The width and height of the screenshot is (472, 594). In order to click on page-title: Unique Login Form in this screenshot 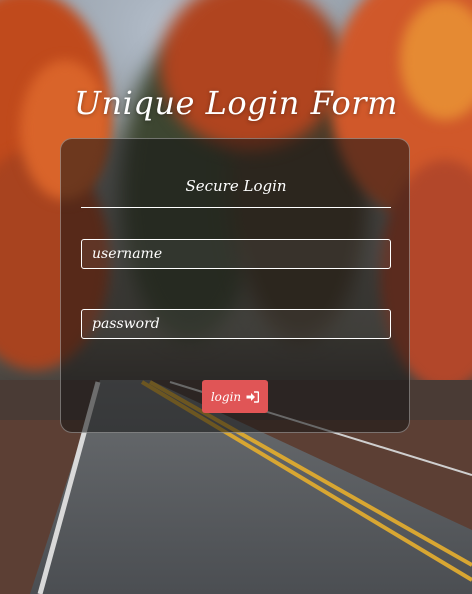, I will do `click(236, 103)`.